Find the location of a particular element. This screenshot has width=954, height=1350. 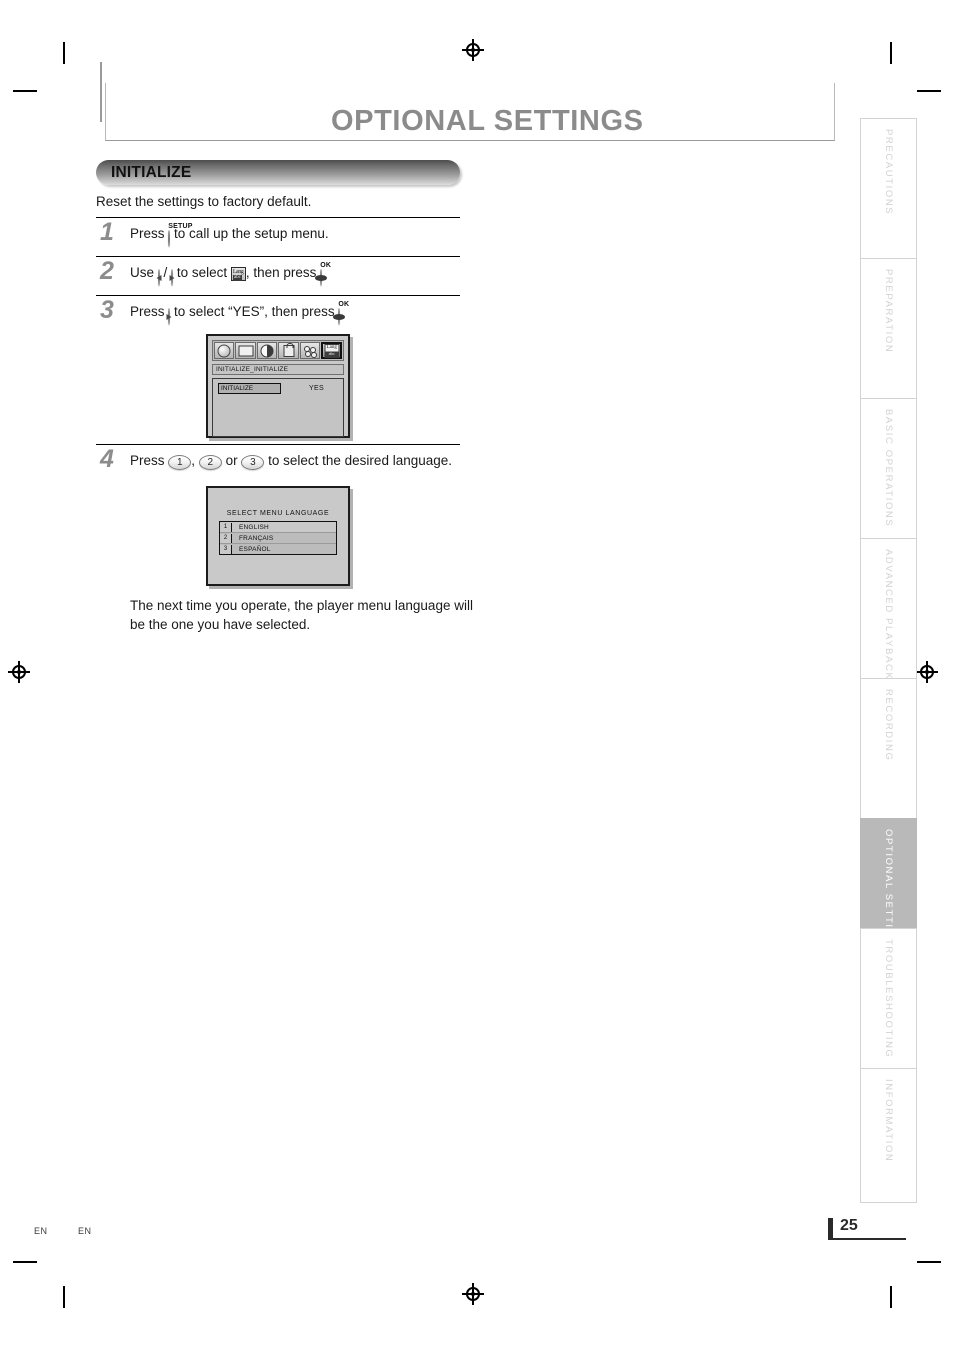

osd-icon-bar: Lang abc is located at coordinates (278, 350).